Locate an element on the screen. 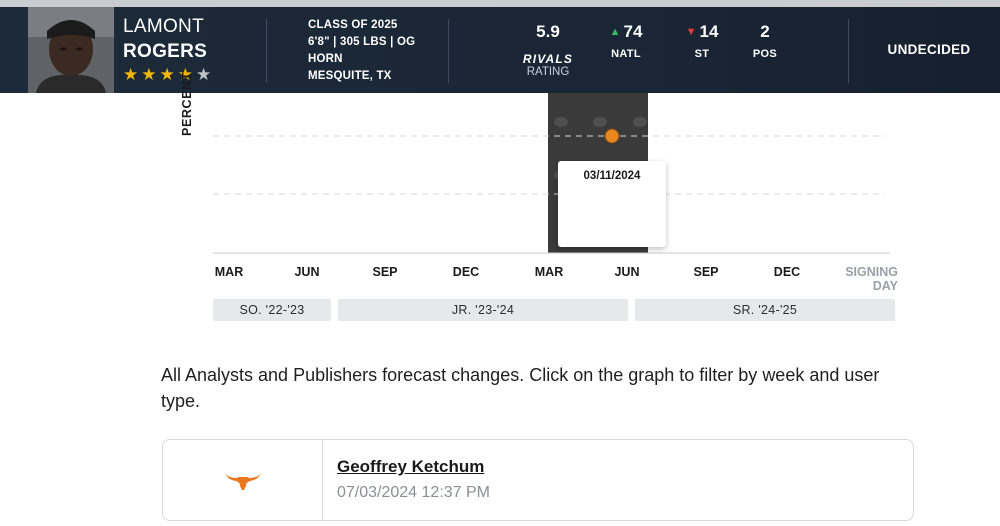 The width and height of the screenshot is (1000, 526). player-first-name: LAMONT is located at coordinates (163, 26).